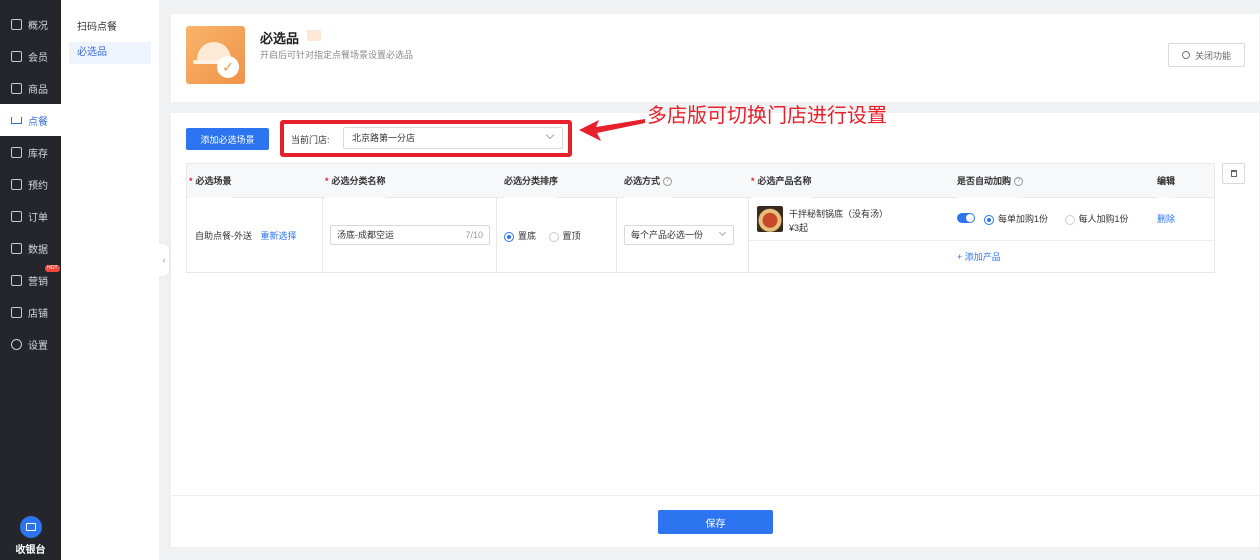 Image resolution: width=1260 pixels, height=560 pixels. I want to click on nav-item-label: 订单, so click(38, 218).